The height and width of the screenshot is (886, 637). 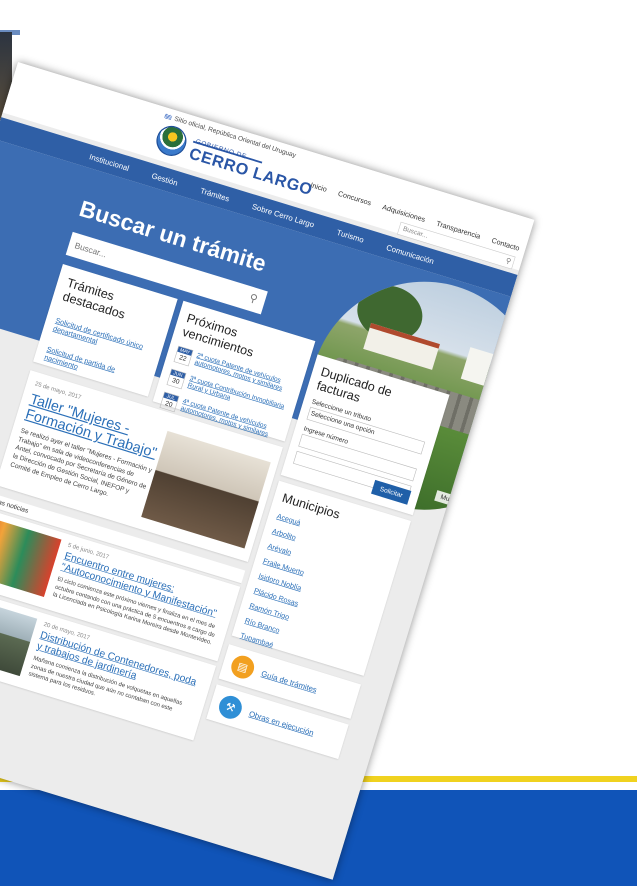 I want to click on top-link-concursos: Concursos, so click(x=354, y=198).